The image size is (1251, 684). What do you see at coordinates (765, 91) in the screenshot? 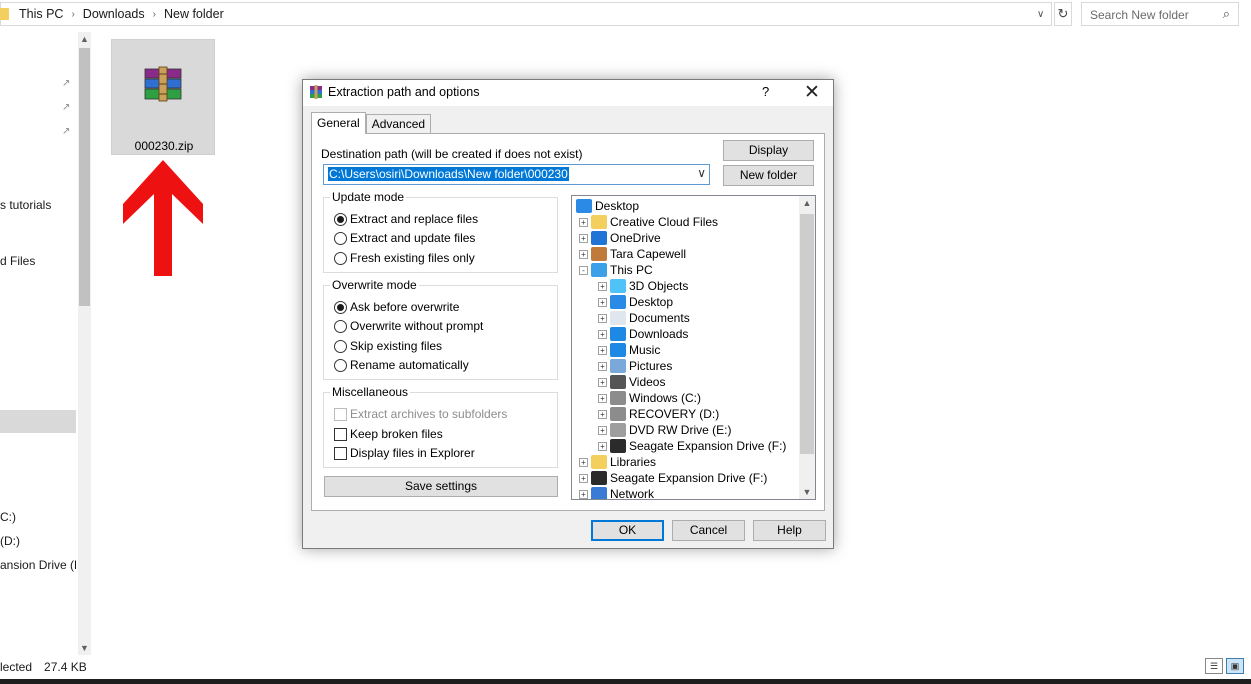
I see `help-question-icon: ?` at bounding box center [765, 91].